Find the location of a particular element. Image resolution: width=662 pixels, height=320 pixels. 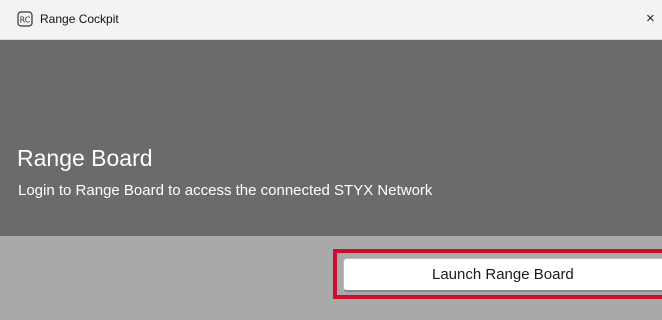

range-cockpit-app-icon: RC is located at coordinates (25, 19).